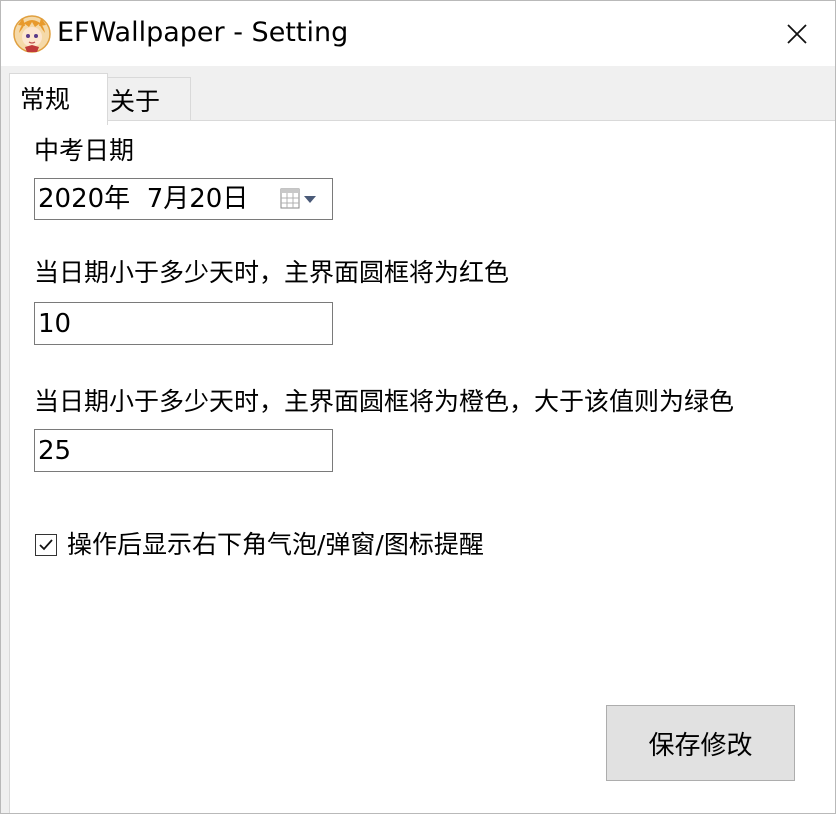 The image size is (836, 814). I want to click on save-changes-button: 保存修改, so click(700, 743).